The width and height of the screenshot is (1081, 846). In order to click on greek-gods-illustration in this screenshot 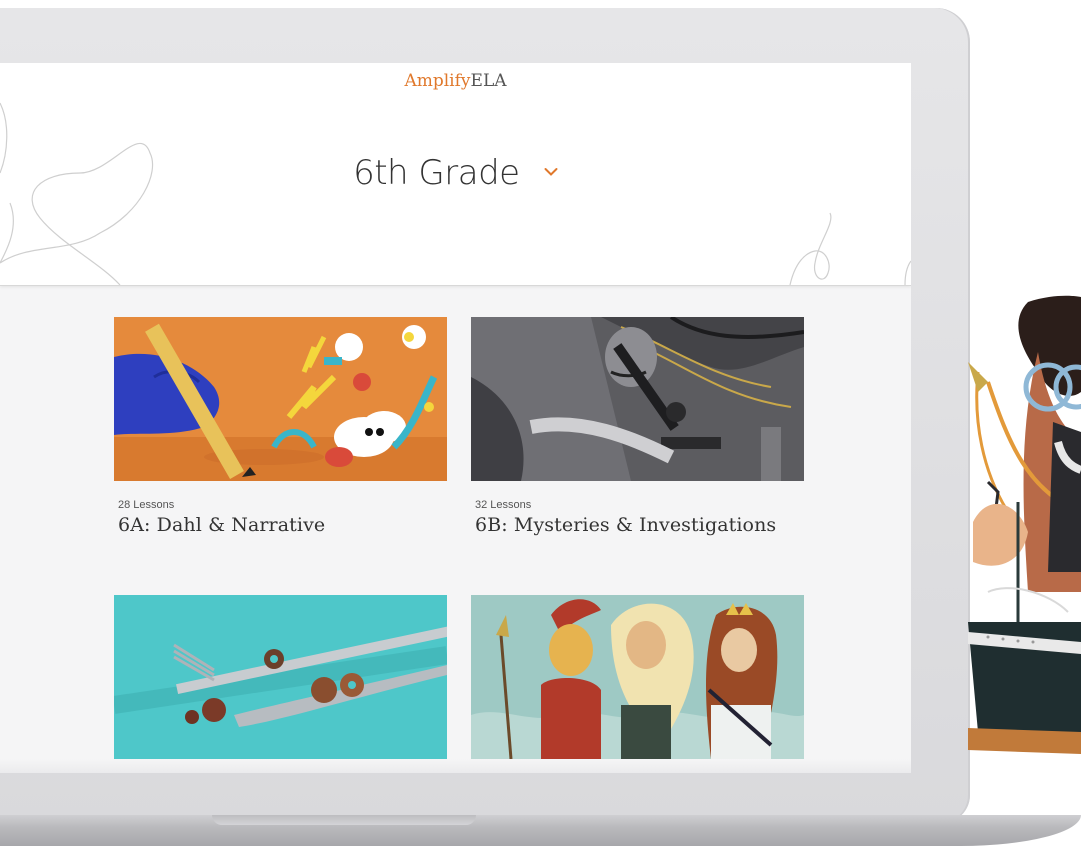, I will do `click(637, 677)`.